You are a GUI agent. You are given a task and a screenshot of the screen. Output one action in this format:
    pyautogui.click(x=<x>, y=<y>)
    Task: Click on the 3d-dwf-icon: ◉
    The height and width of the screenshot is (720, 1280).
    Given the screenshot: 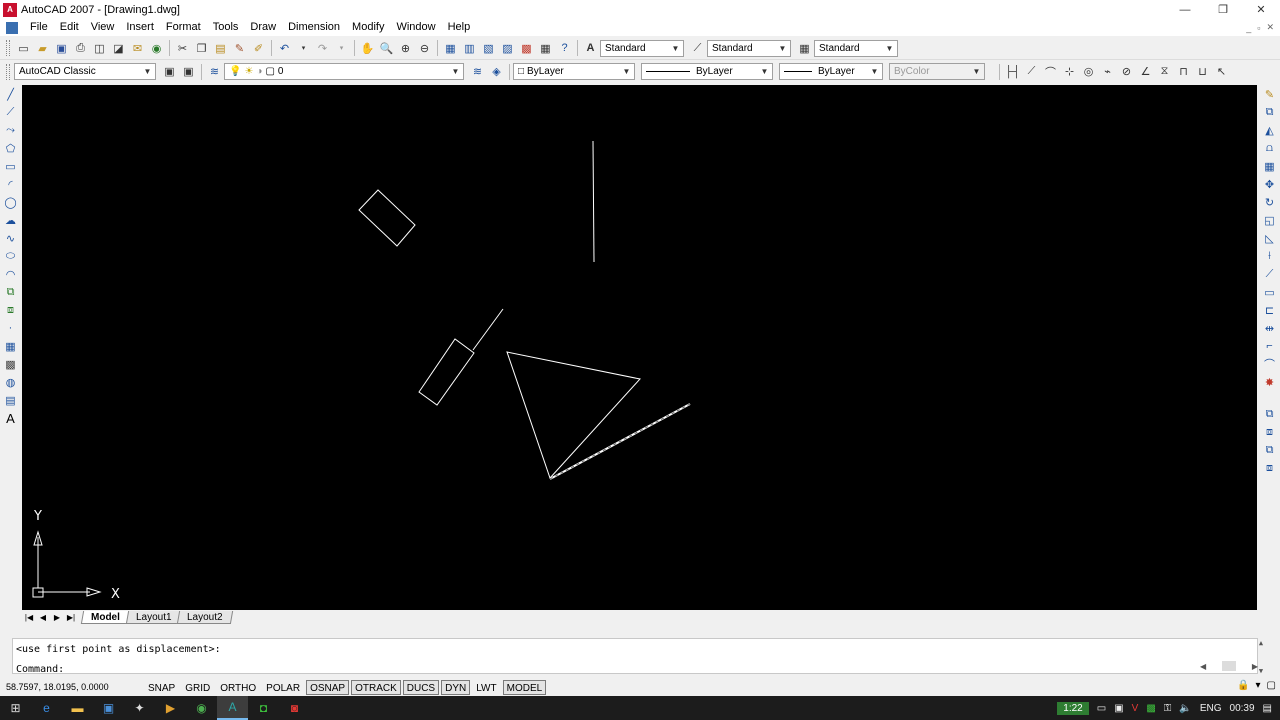 What is the action you would take?
    pyautogui.click(x=156, y=48)
    